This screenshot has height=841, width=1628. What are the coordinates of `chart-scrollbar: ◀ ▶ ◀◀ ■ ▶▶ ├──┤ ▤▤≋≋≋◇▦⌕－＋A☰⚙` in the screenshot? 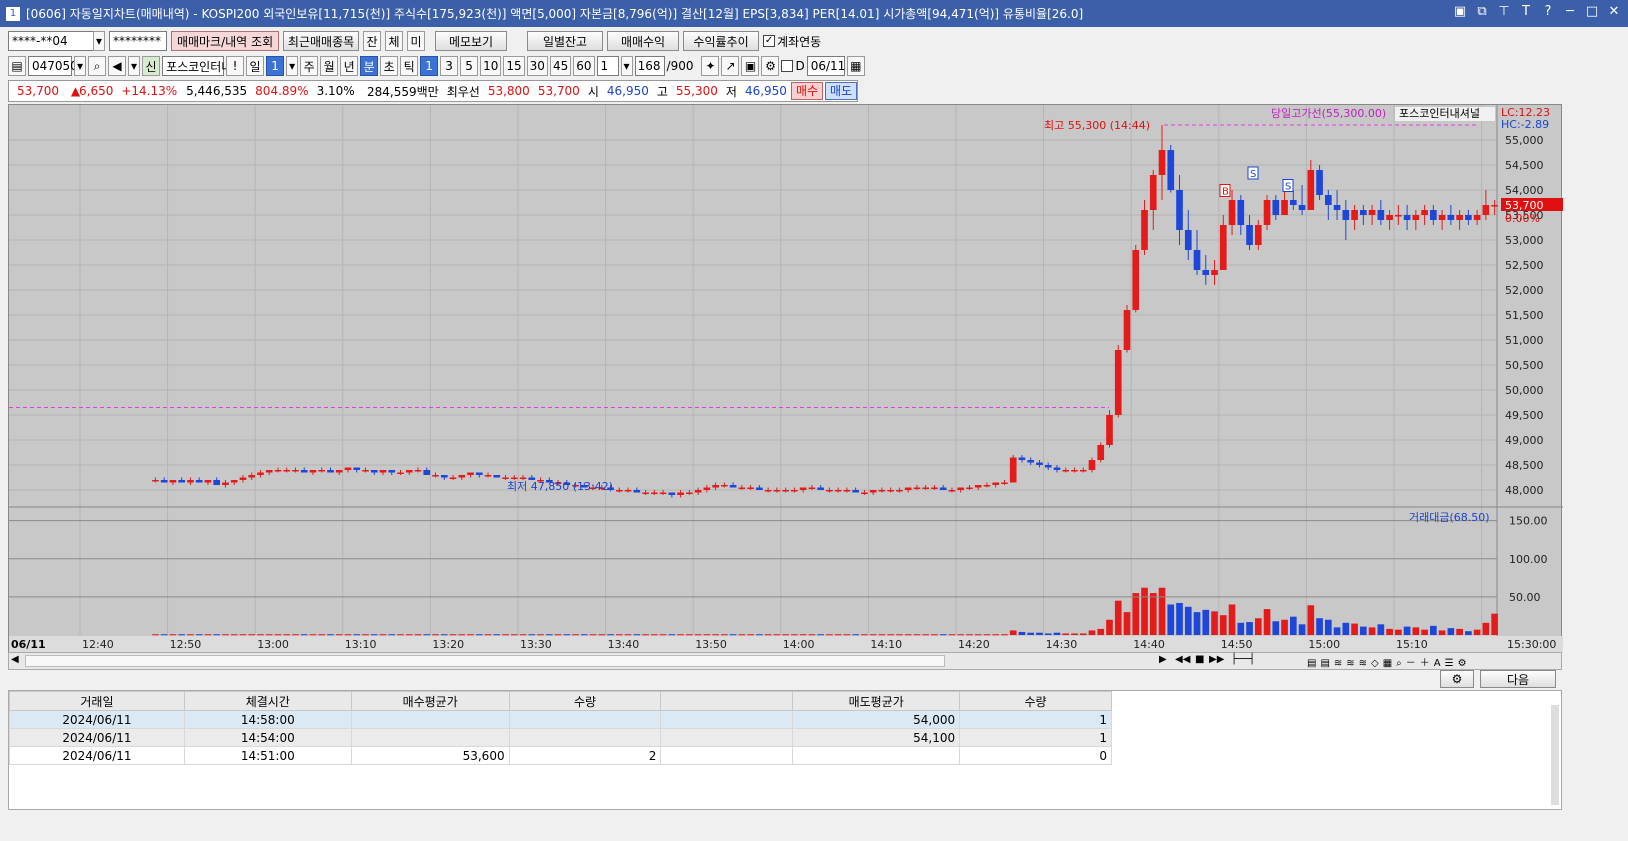 It's located at (785, 661).